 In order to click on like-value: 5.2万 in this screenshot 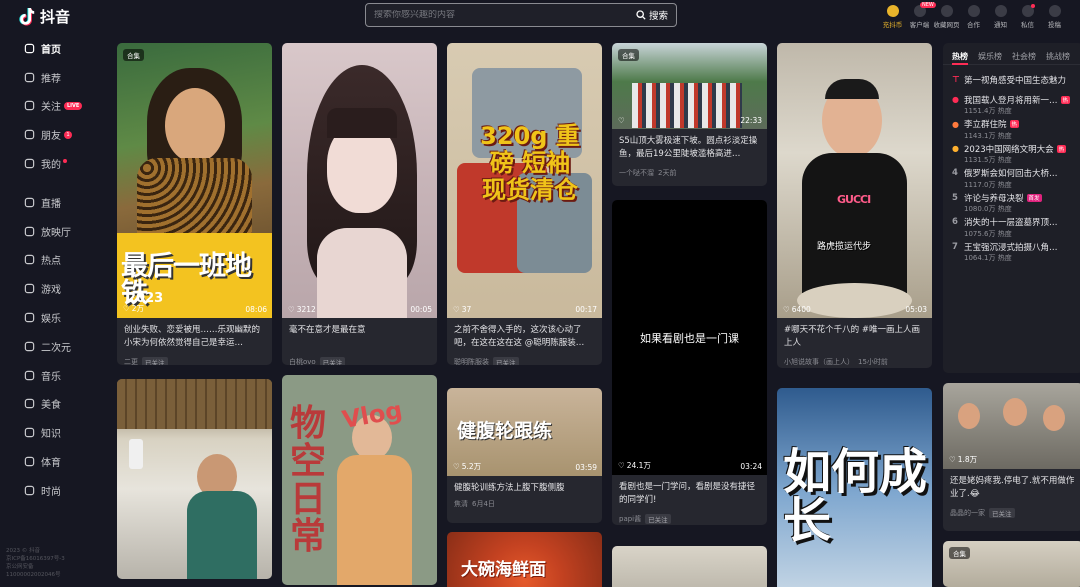, I will do `click(471, 466)`.